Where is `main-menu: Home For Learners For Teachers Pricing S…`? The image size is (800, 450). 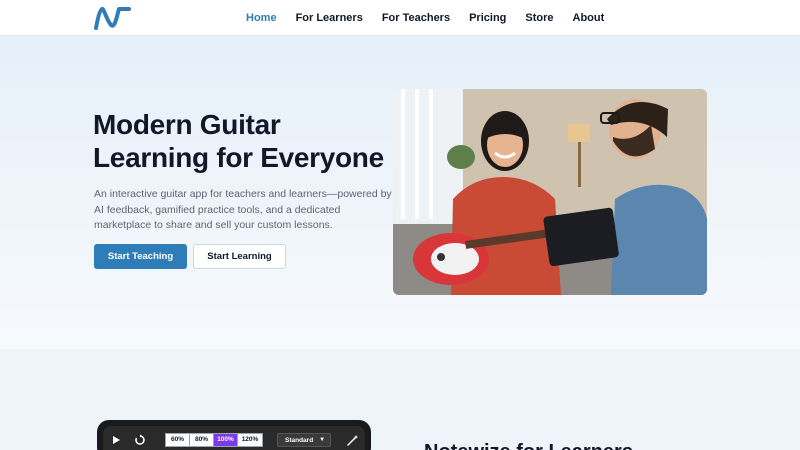
main-menu: Home For Learners For Teachers Pricing S… is located at coordinates (434, 18).